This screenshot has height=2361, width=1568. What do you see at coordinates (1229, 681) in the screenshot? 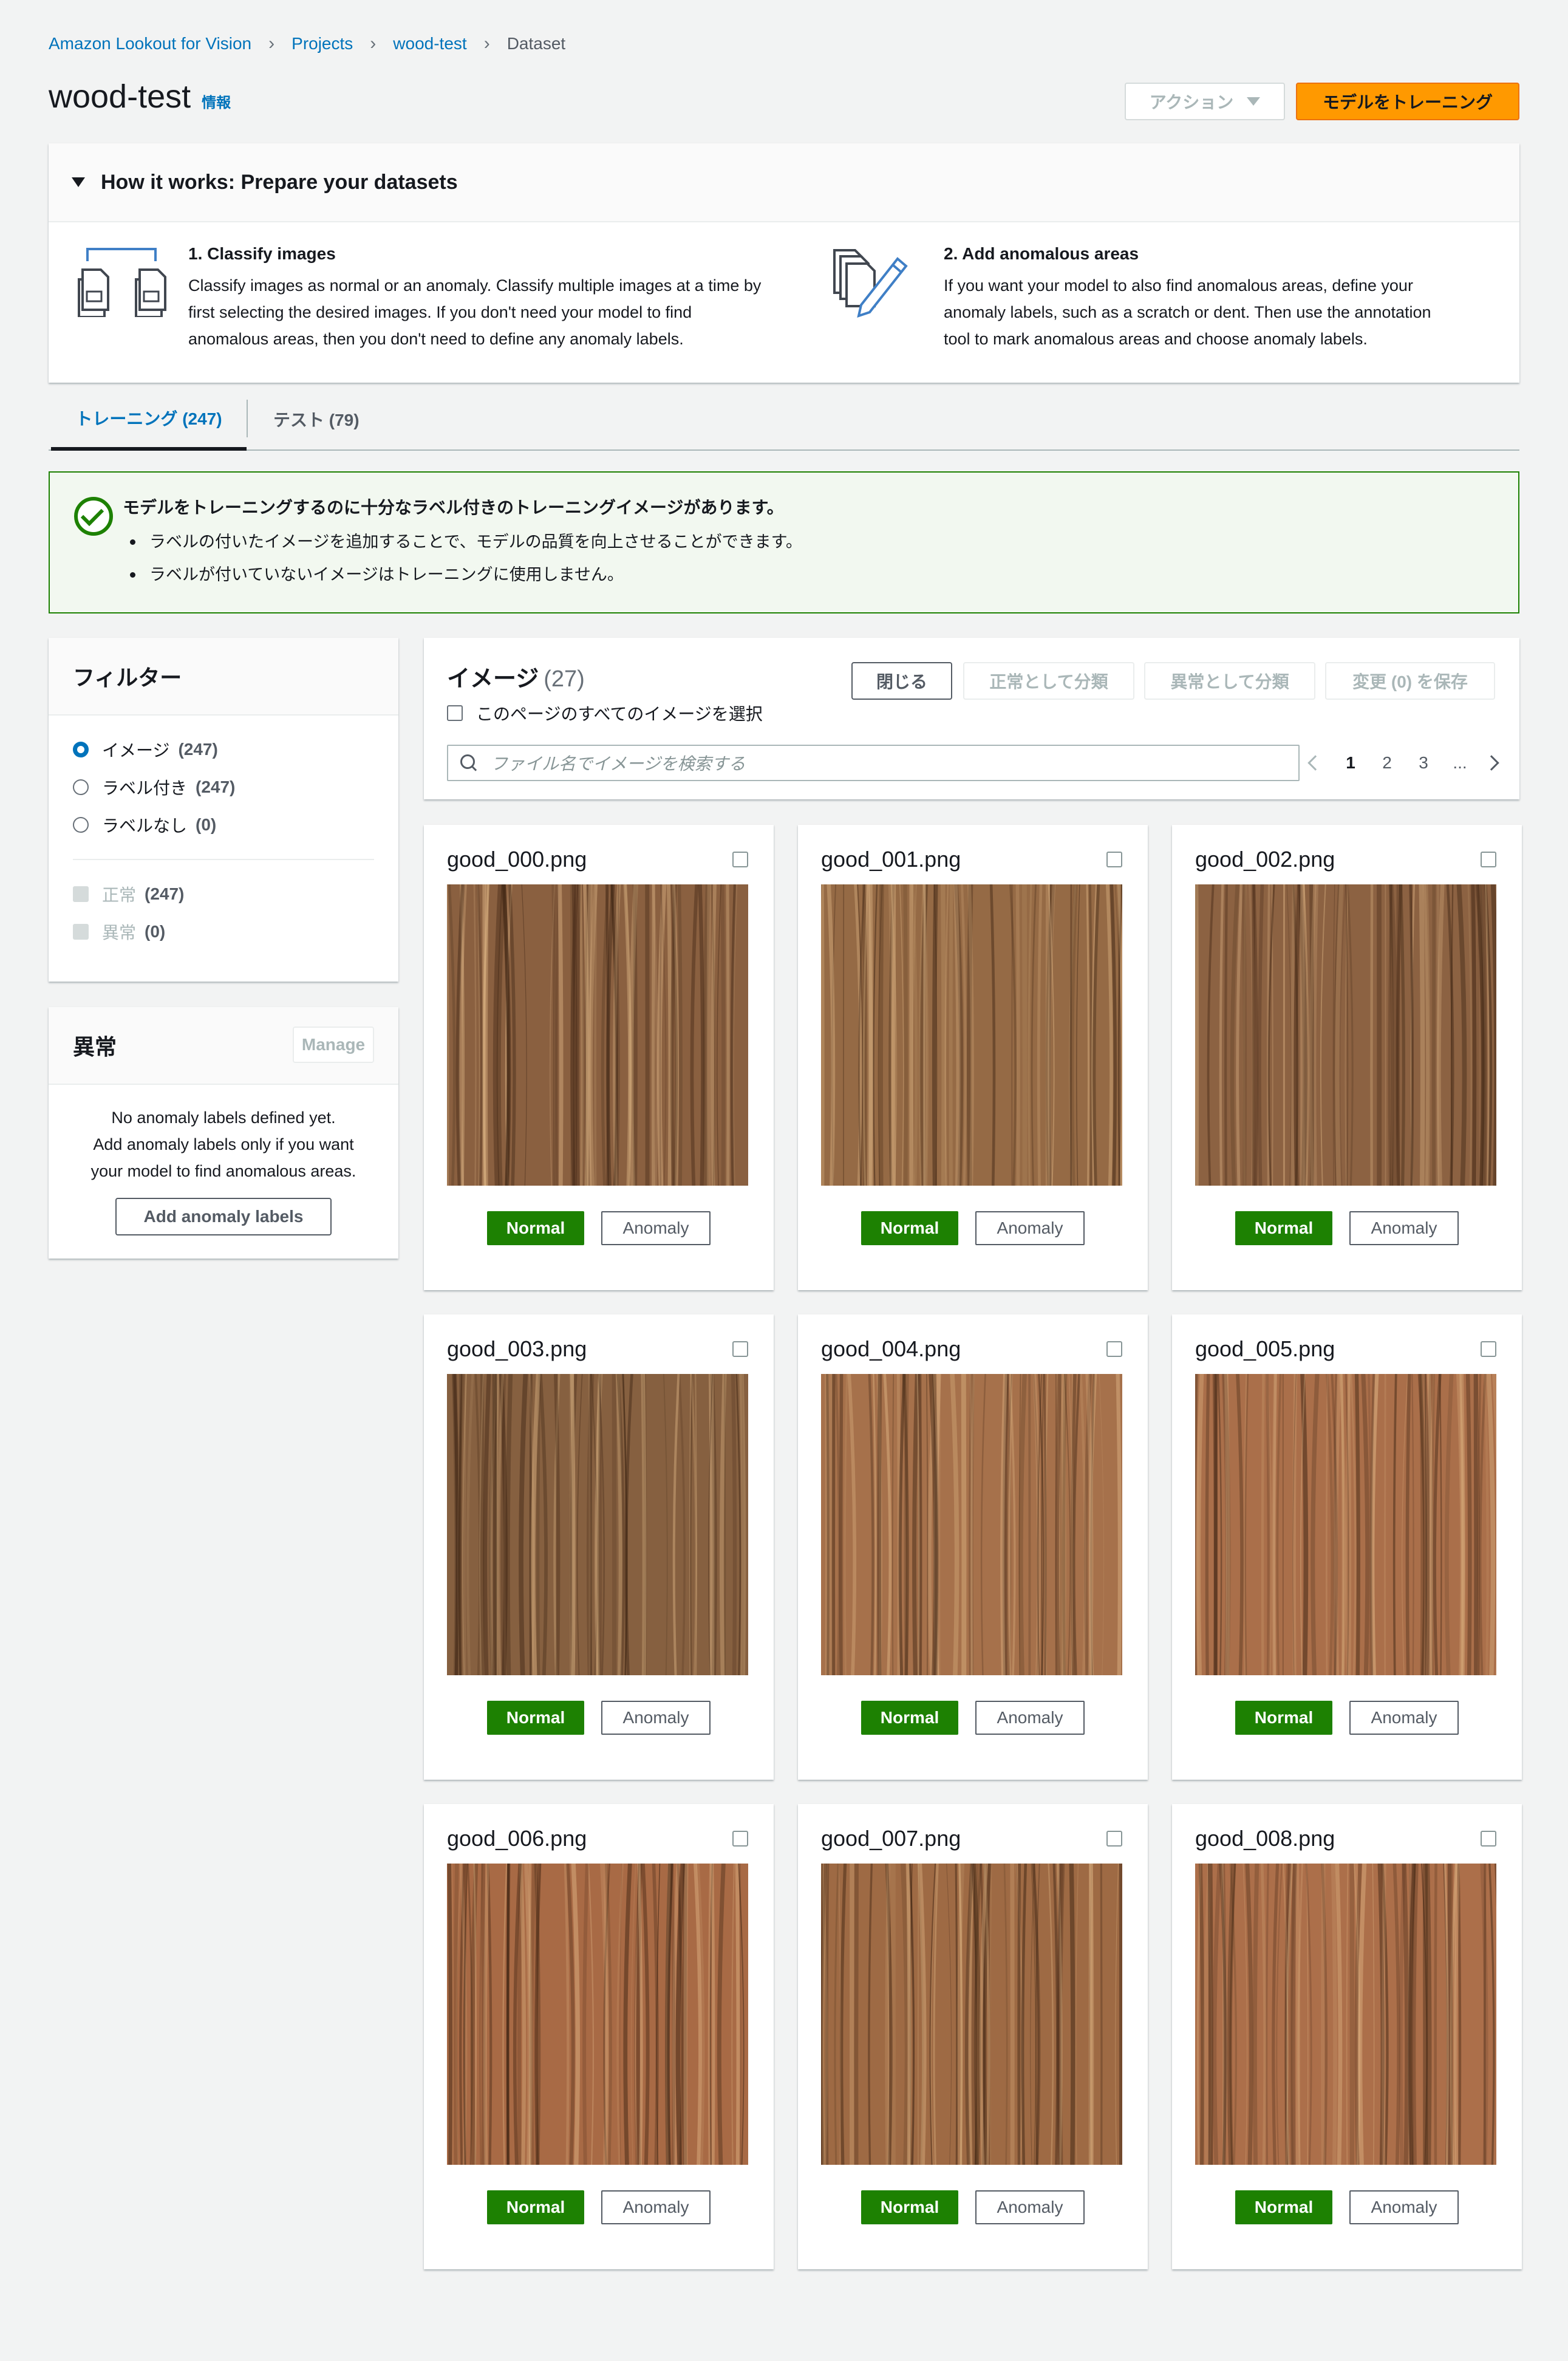
I see `classify-anomaly-button: 異常として分類` at bounding box center [1229, 681].